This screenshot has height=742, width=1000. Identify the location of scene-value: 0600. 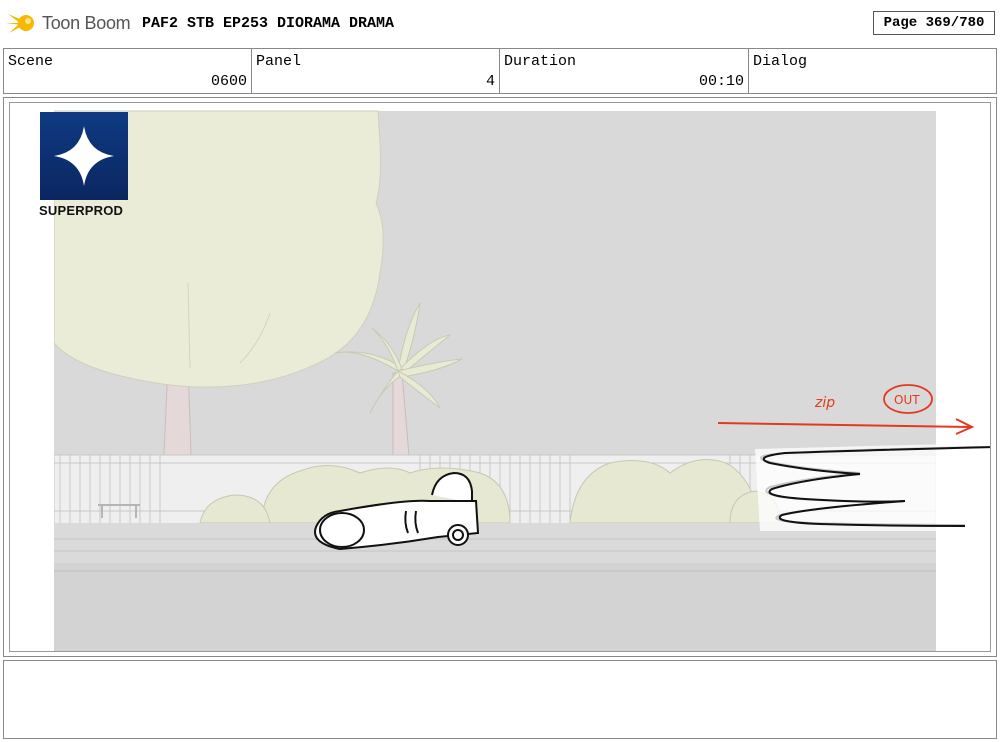
(228, 81).